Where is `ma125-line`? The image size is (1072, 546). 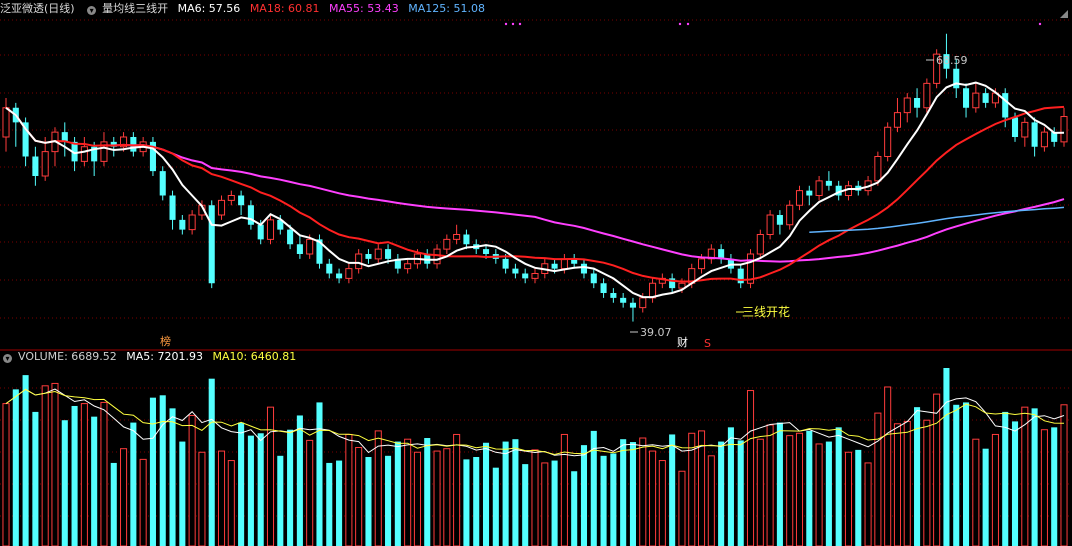
ma125-line is located at coordinates (937, 220).